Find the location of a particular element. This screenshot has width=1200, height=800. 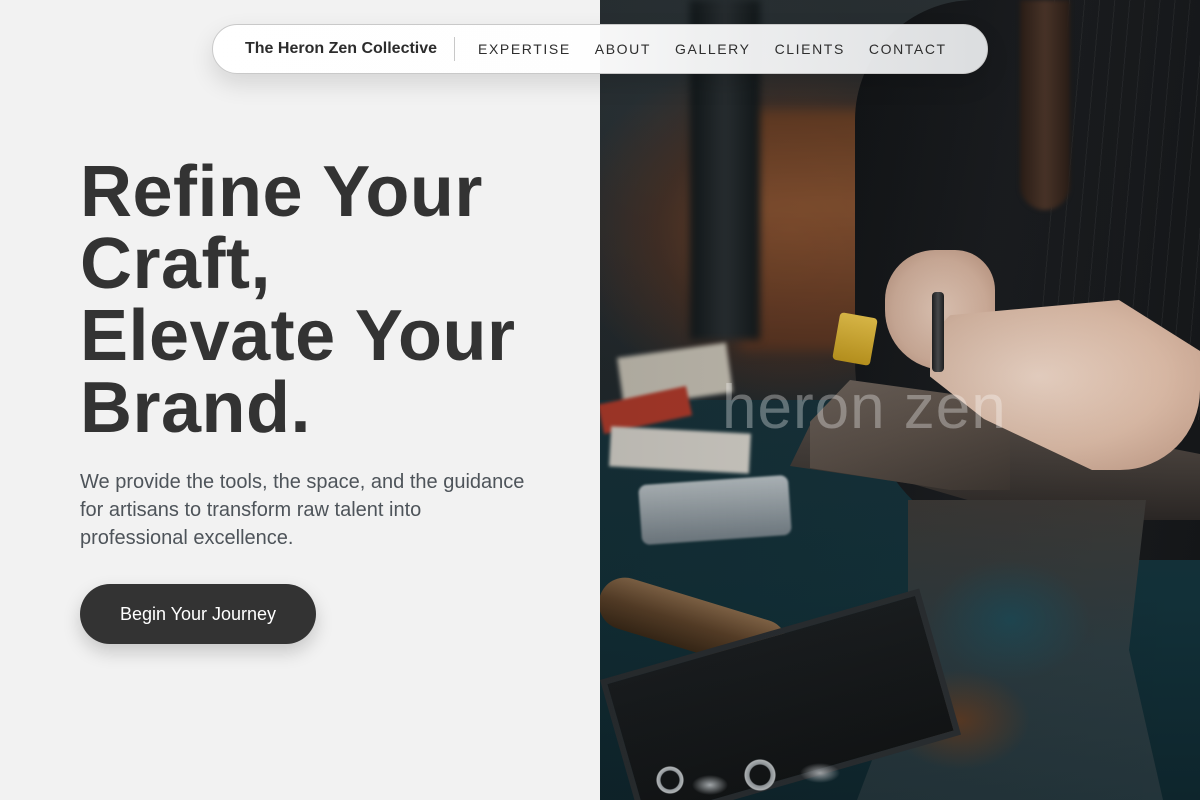

hero-title-line: Refine Your is located at coordinates (281, 192).